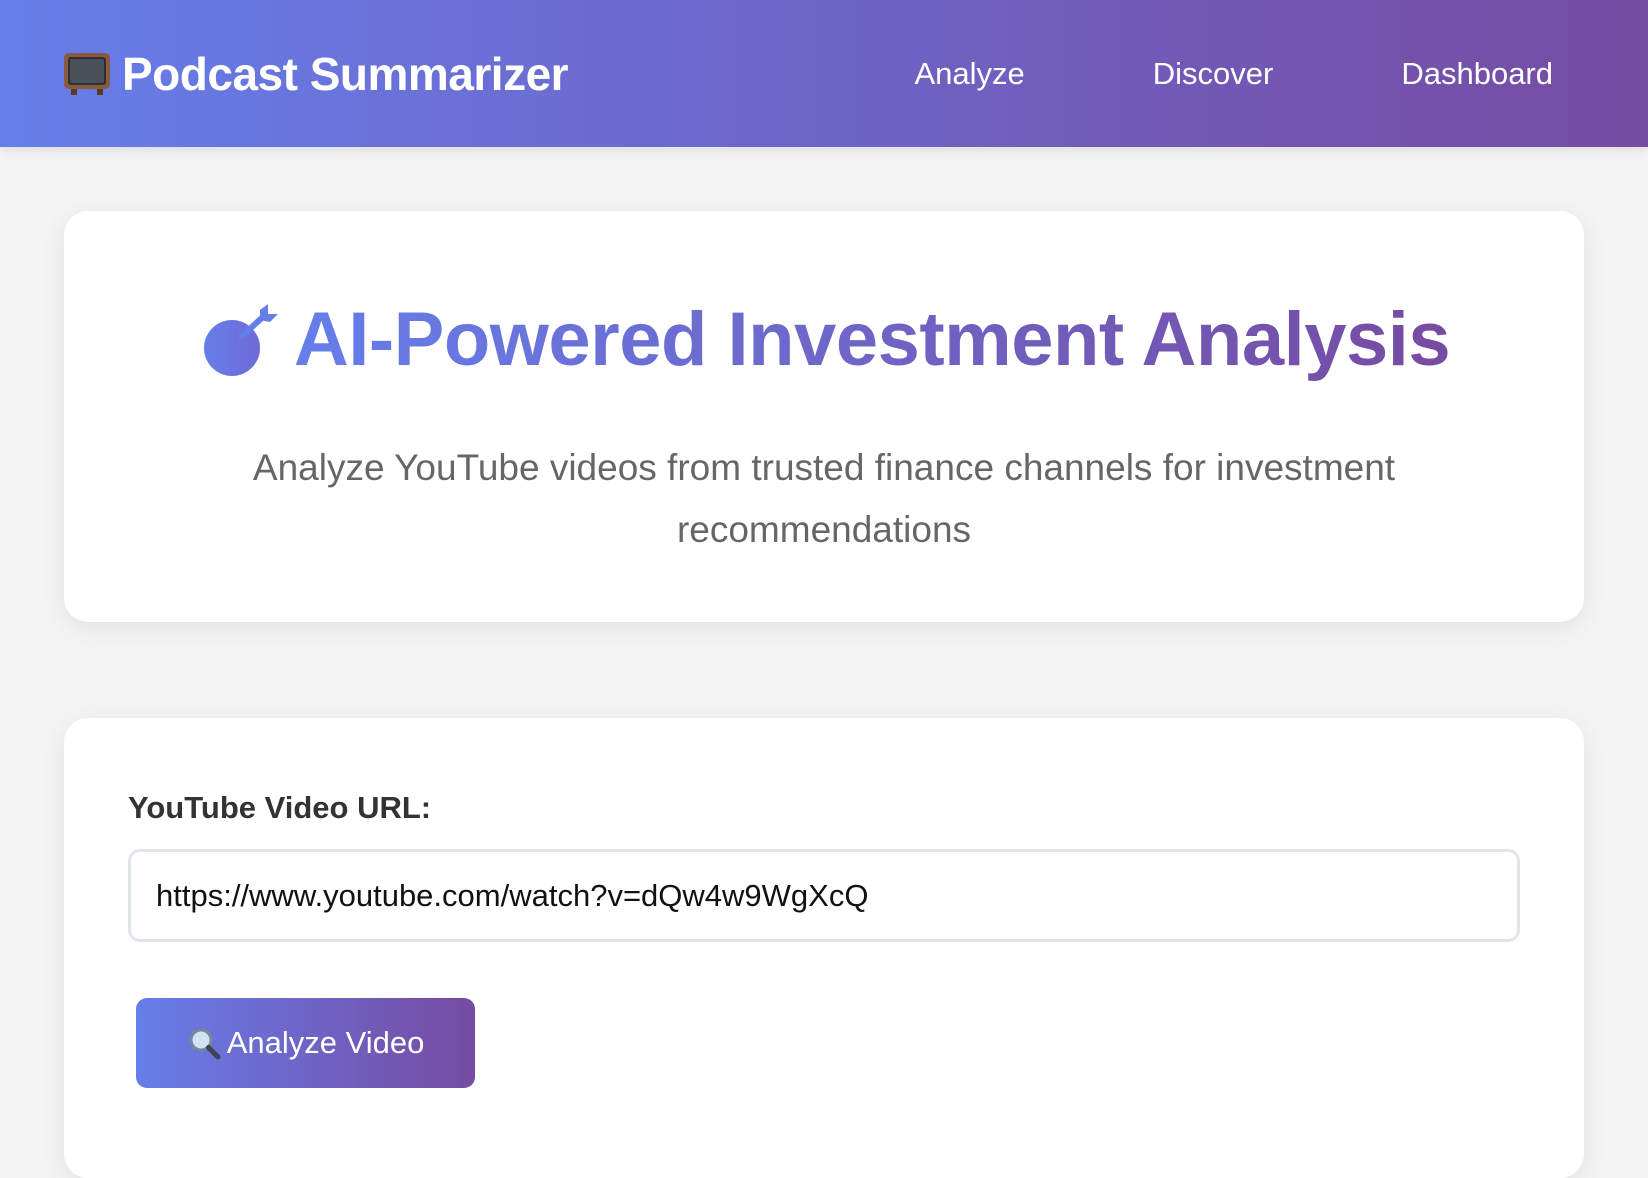  I want to click on brand: Podcast Summarizer, so click(315, 74).